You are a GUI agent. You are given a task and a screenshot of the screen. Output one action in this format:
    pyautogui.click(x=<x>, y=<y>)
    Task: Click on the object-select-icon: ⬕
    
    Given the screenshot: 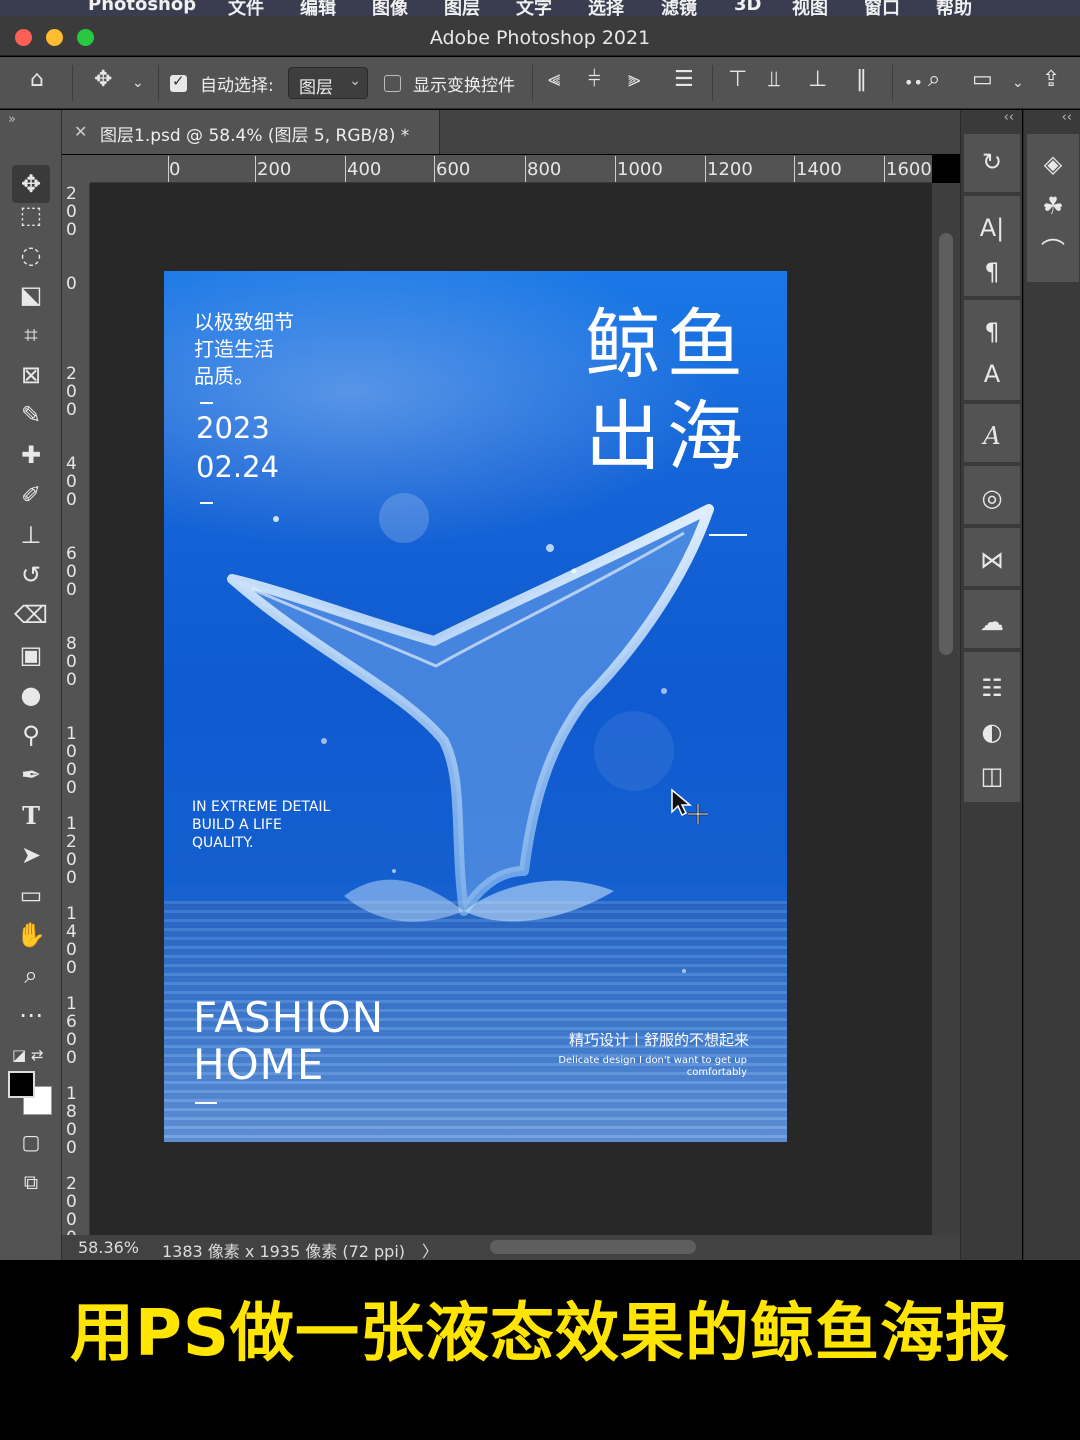 What is the action you would take?
    pyautogui.click(x=31, y=295)
    